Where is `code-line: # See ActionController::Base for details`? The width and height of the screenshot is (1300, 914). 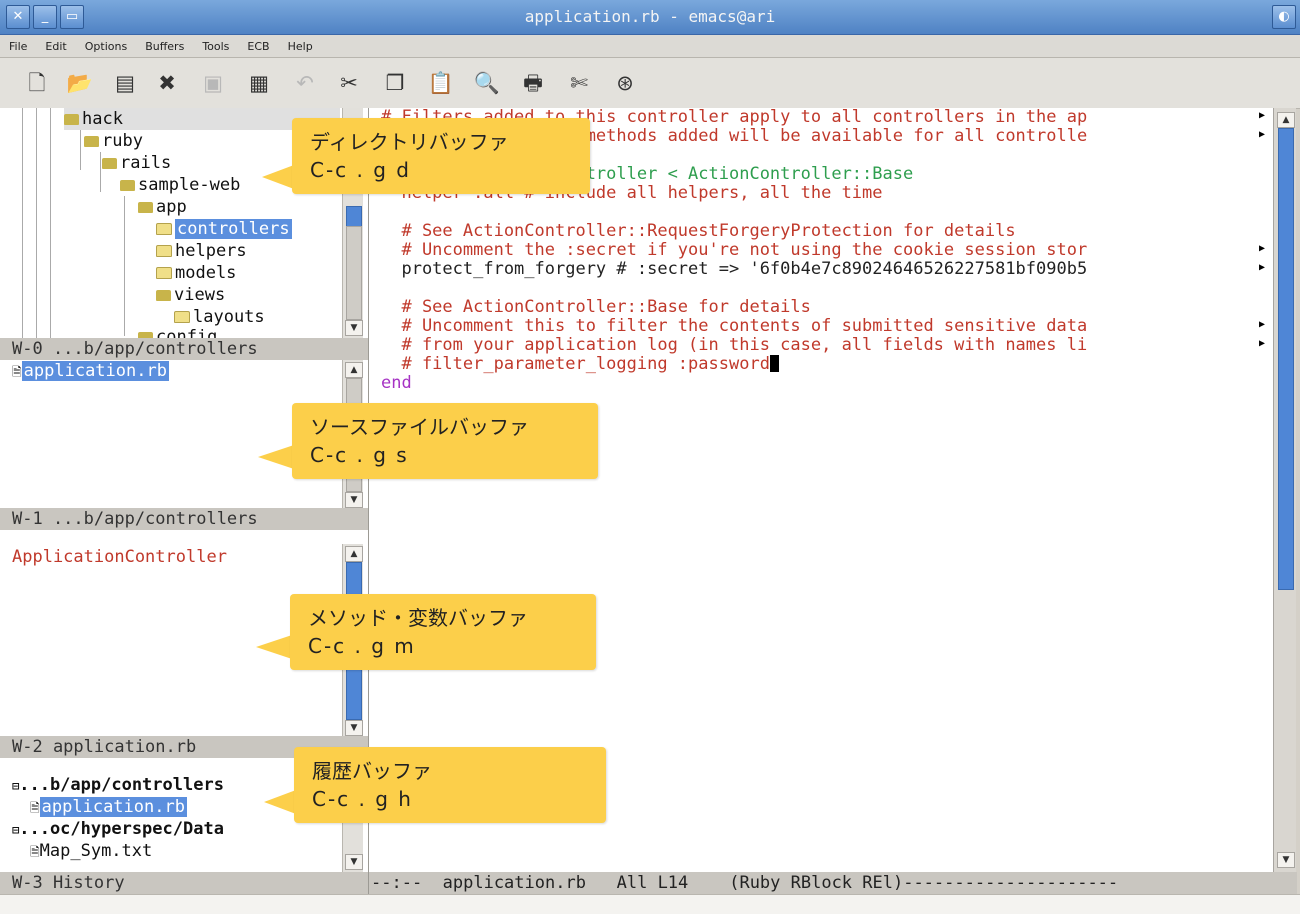 code-line: # See ActionController::Base for details is located at coordinates (596, 307).